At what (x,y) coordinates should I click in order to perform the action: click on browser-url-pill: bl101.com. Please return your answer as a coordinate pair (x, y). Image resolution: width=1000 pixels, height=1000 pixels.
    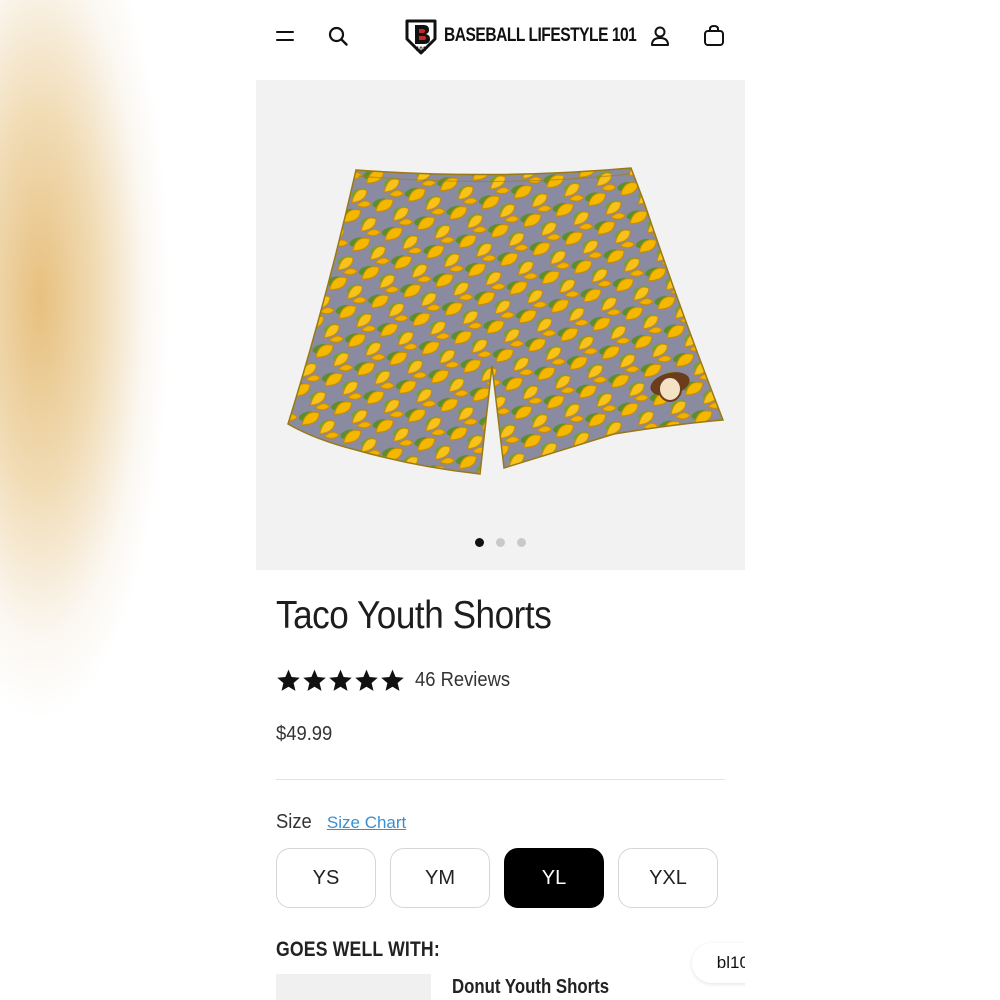
    Looking at the image, I should click on (718, 963).